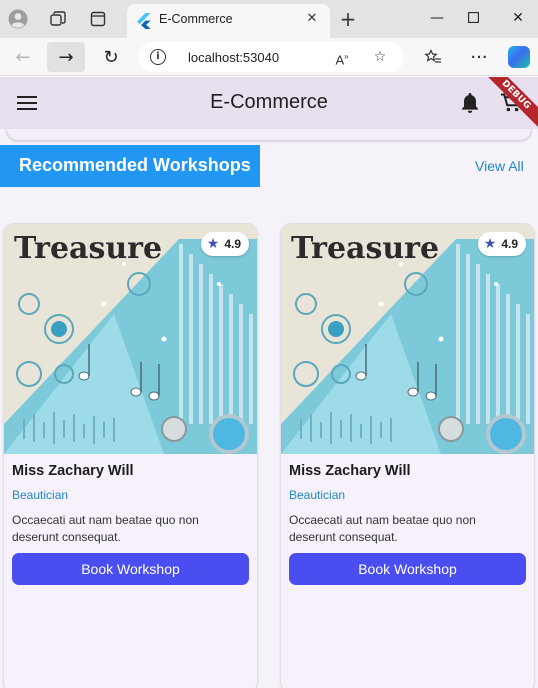  Describe the element at coordinates (470, 103) in the screenshot. I see `bell-icon` at that location.